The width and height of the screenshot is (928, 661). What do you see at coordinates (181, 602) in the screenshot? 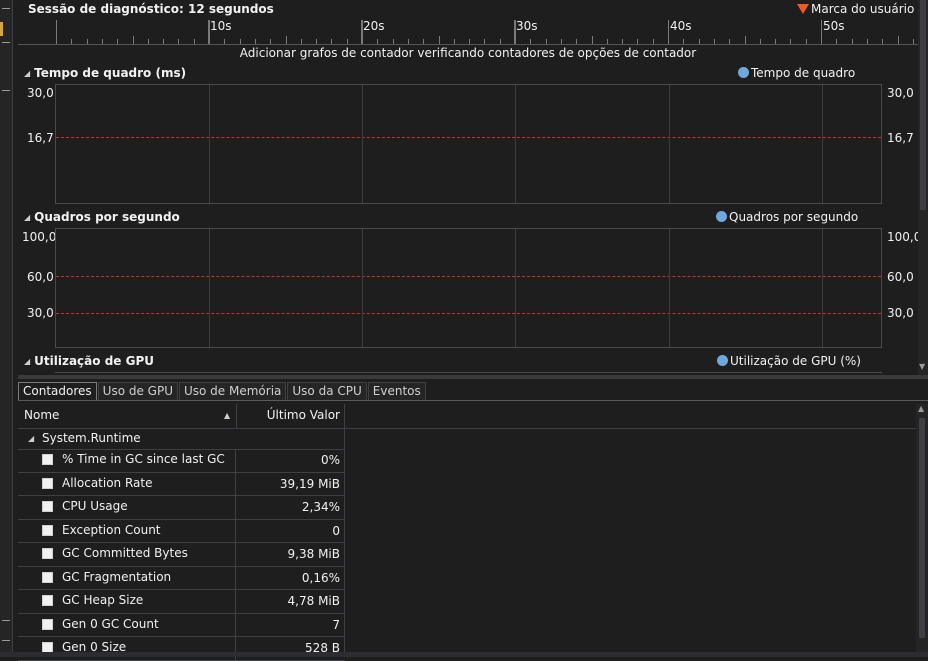
I see `counter-row: GC Heap Size 4,78 MiB` at bounding box center [181, 602].